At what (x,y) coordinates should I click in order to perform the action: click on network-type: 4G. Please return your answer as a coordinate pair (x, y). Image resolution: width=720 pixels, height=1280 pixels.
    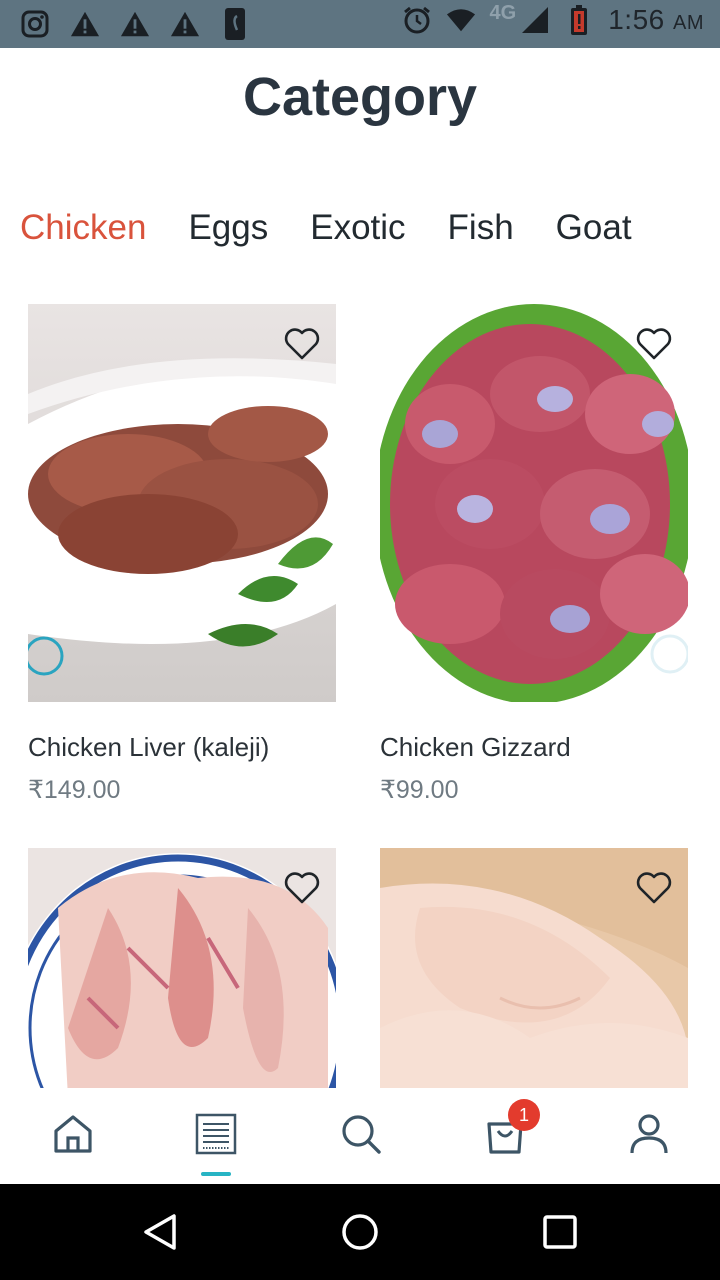
    Looking at the image, I should click on (503, 12).